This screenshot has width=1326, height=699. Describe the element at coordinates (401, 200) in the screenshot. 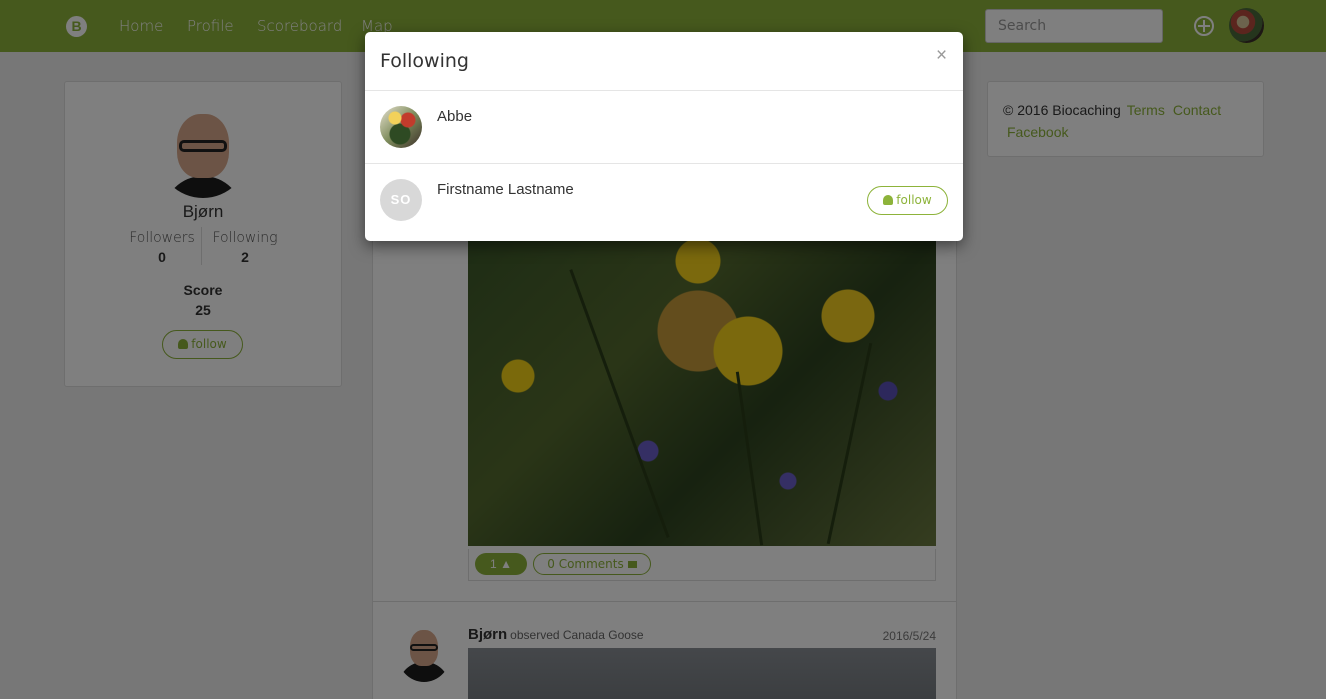

I see `following-user-avatar: SO` at that location.